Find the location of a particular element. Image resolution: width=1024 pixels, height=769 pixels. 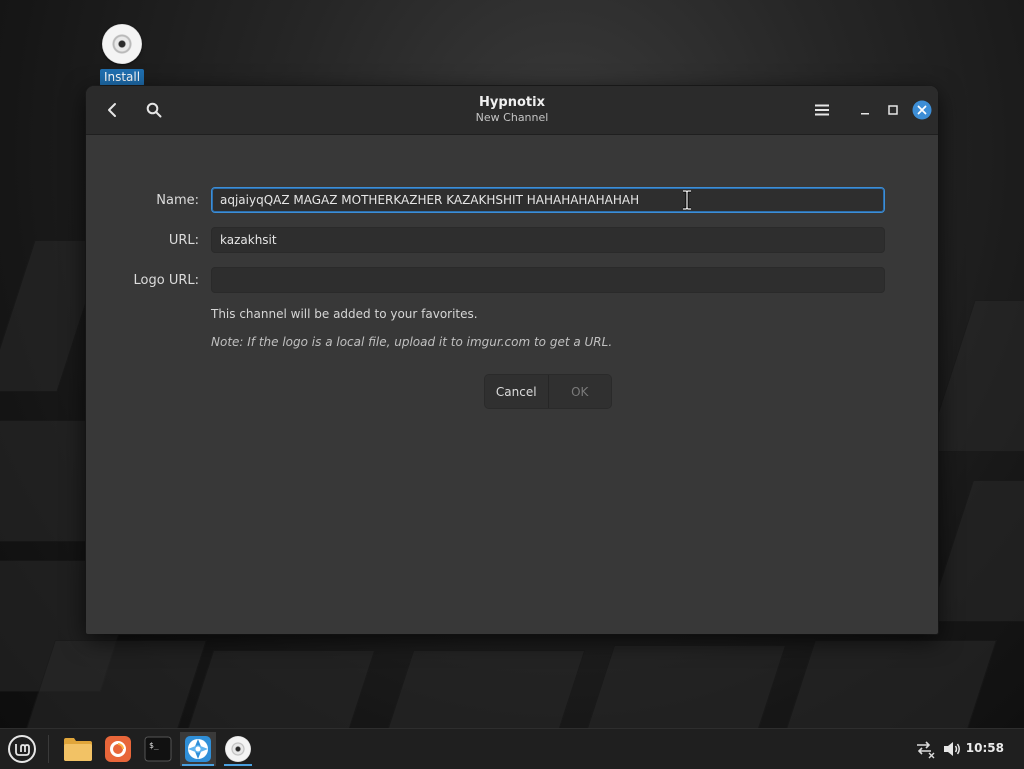

start-menu-button is located at coordinates (22, 749).